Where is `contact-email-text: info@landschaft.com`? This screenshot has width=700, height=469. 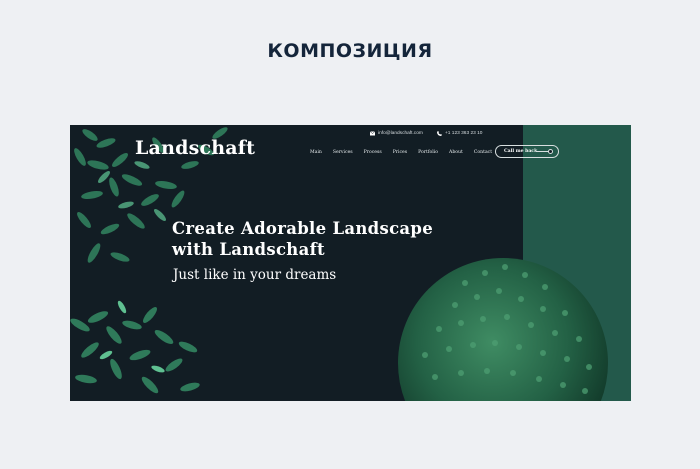 contact-email-text: info@landschaft.com is located at coordinates (400, 133).